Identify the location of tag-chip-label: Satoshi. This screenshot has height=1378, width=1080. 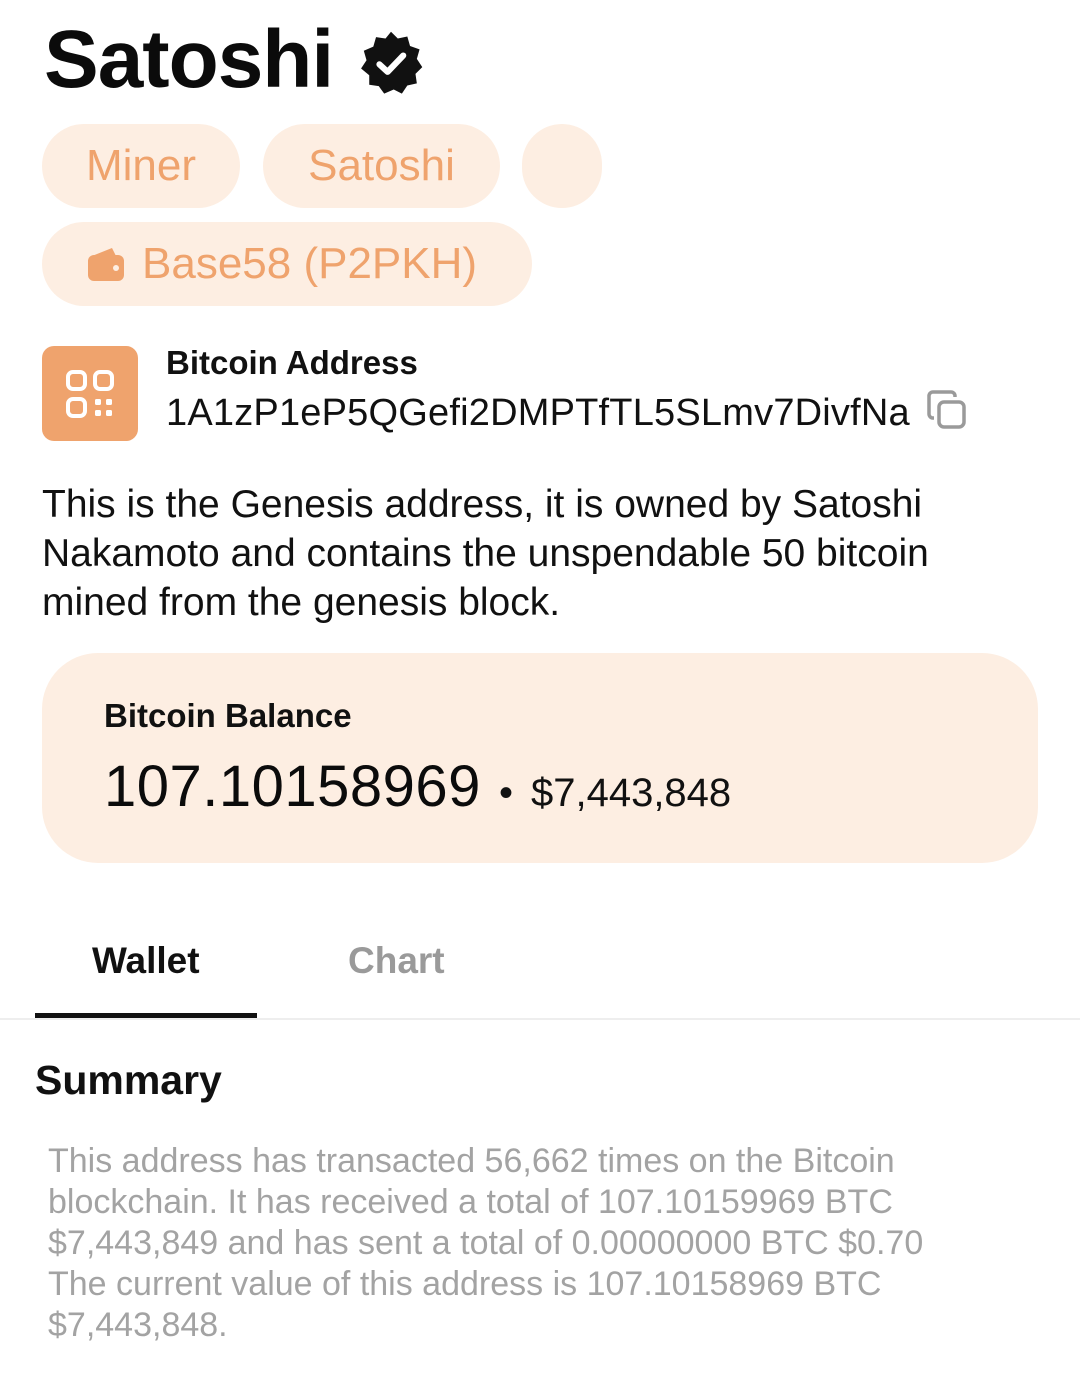
(381, 165).